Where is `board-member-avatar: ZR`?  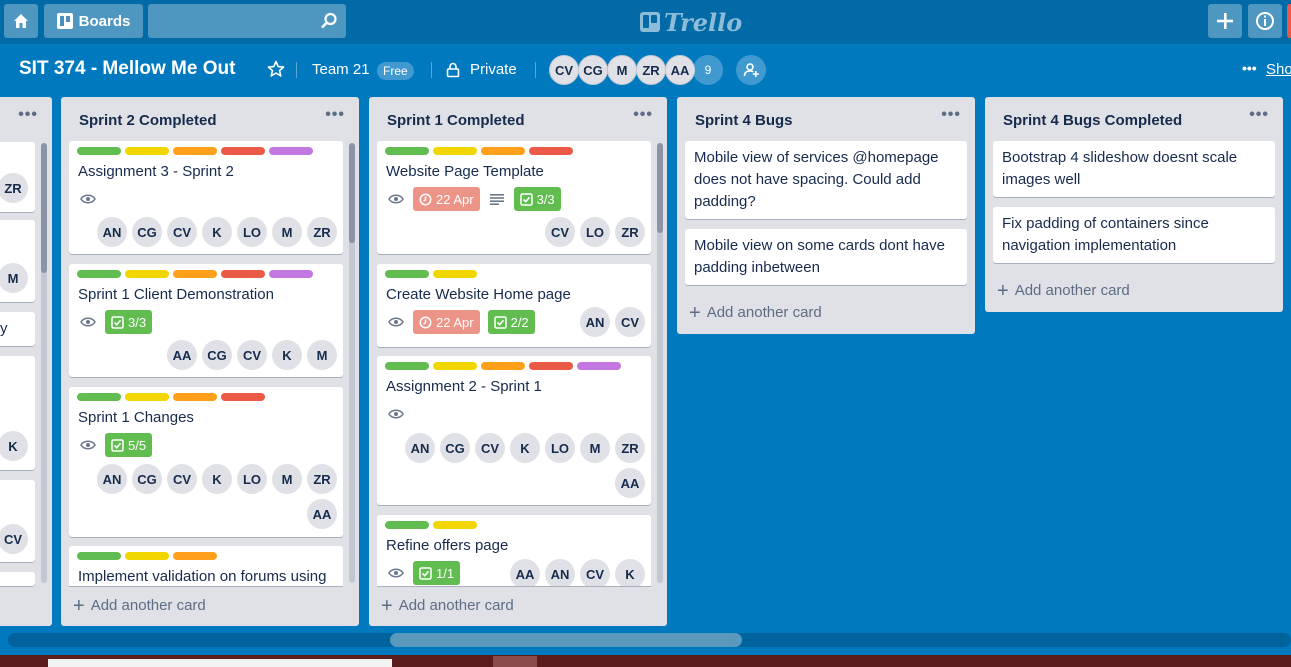 board-member-avatar: ZR is located at coordinates (651, 70).